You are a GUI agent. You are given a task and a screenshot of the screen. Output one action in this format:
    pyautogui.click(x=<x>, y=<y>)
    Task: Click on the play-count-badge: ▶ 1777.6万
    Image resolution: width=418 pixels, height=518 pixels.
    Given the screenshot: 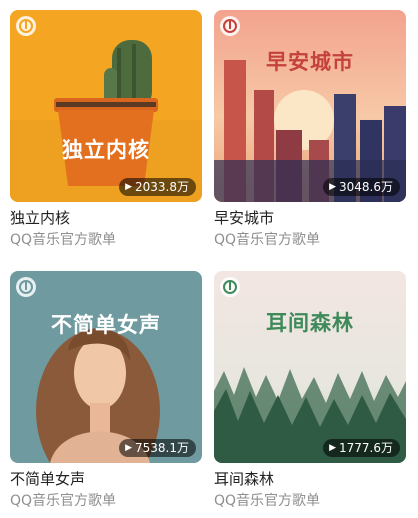 What is the action you would take?
    pyautogui.click(x=361, y=448)
    